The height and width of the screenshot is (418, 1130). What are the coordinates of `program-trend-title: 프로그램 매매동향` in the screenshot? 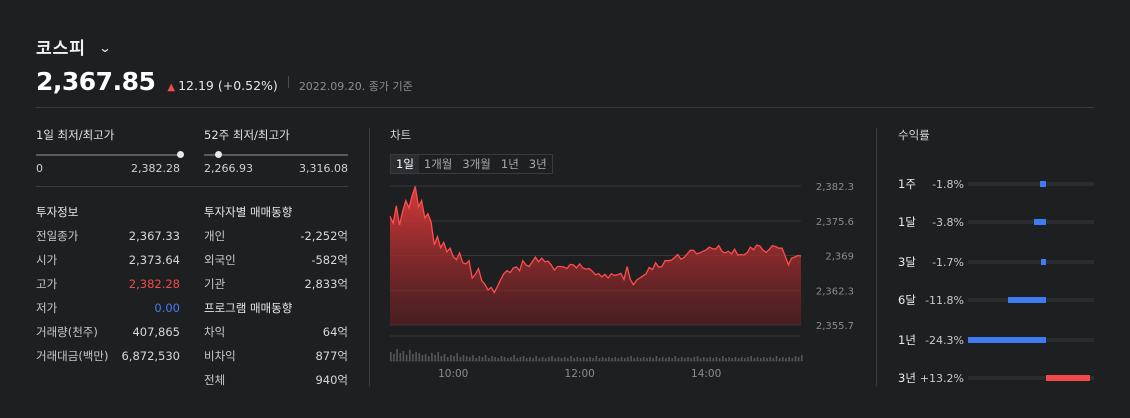 It's located at (248, 308).